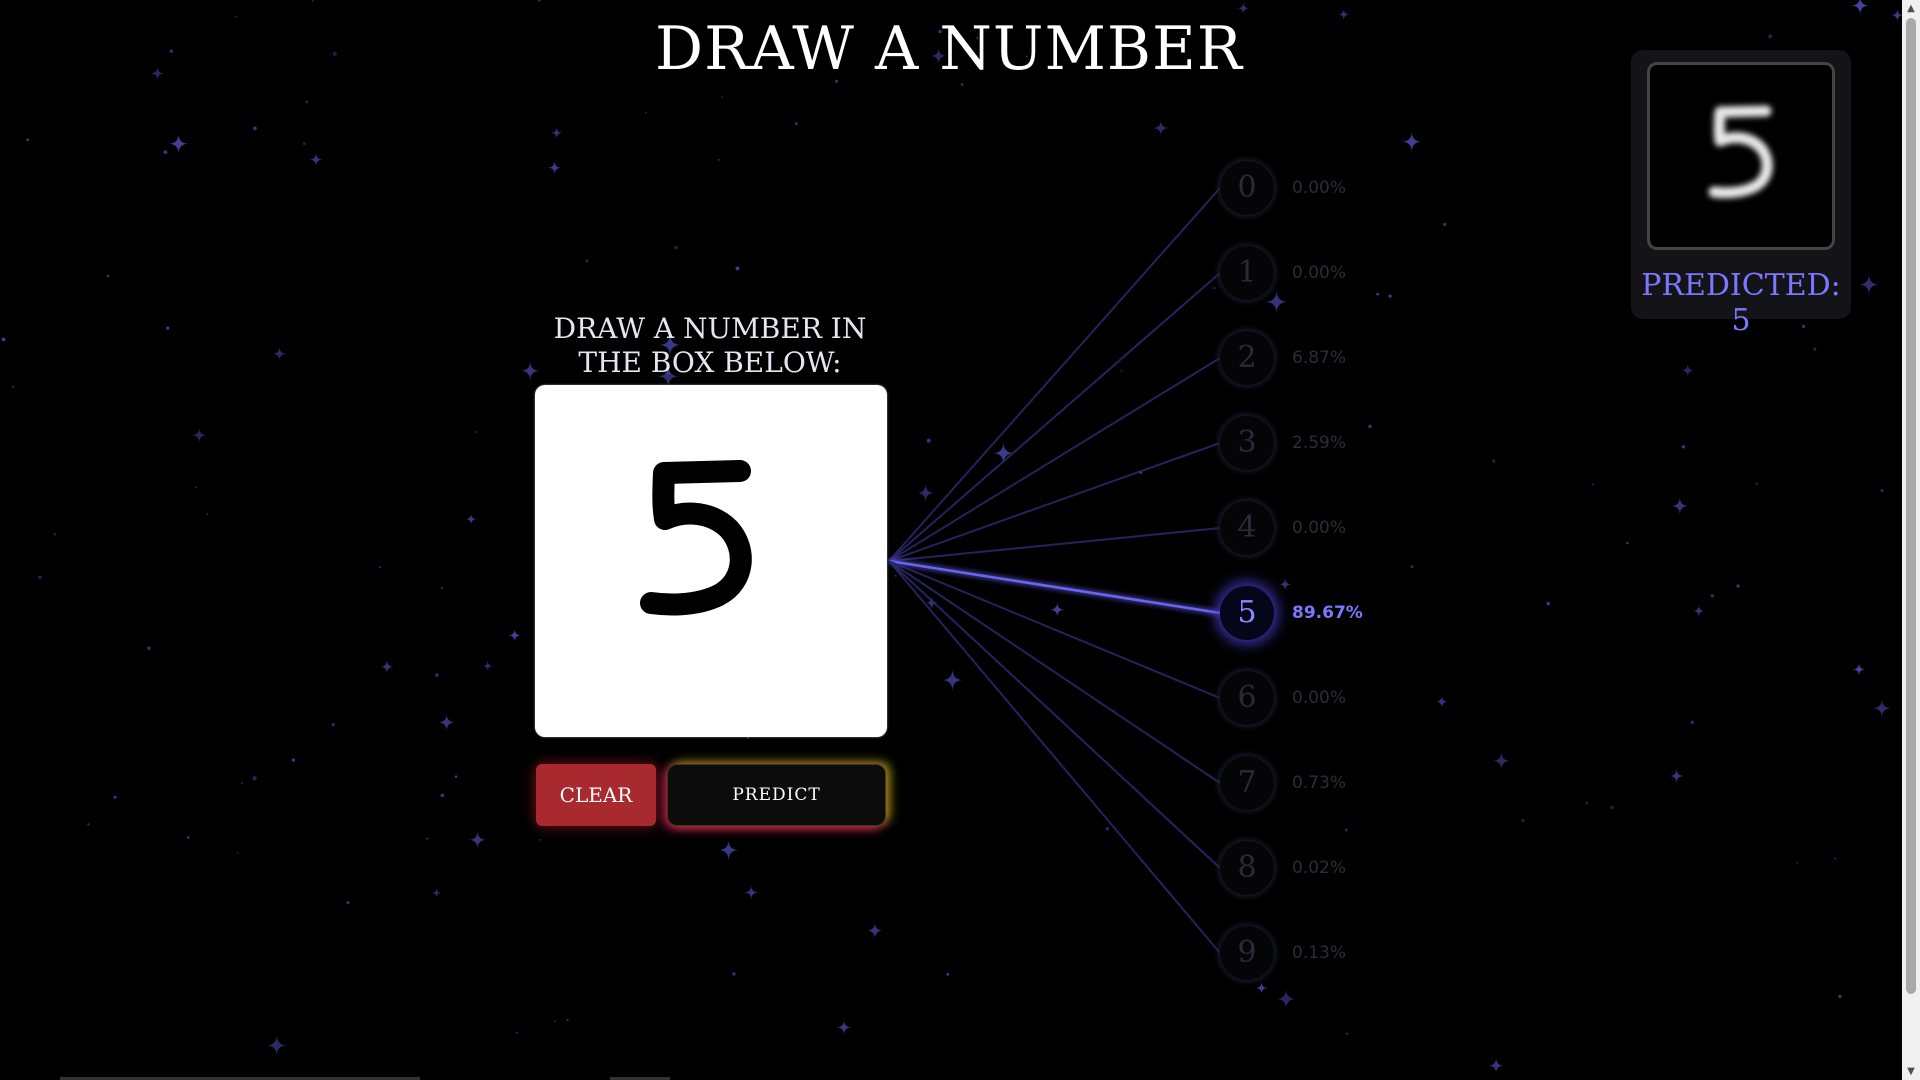  Describe the element at coordinates (596, 795) in the screenshot. I see `clear-button: CLEAR` at that location.